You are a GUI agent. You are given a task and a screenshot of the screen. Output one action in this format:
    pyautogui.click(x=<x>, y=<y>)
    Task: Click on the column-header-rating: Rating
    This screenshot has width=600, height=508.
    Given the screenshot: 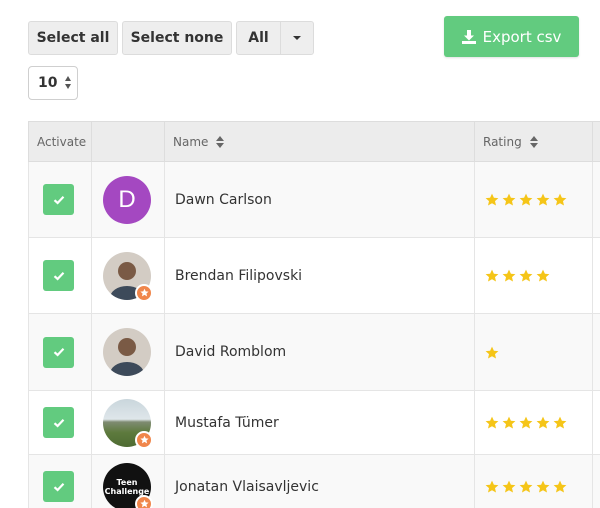 What is the action you would take?
    pyautogui.click(x=533, y=141)
    